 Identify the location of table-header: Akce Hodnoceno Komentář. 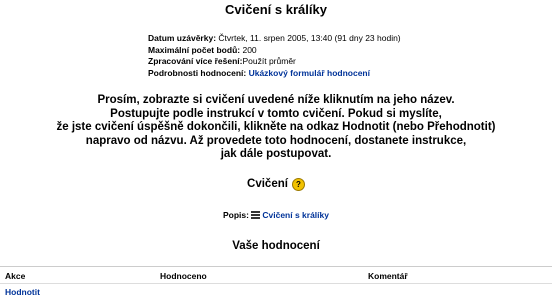
(276, 274).